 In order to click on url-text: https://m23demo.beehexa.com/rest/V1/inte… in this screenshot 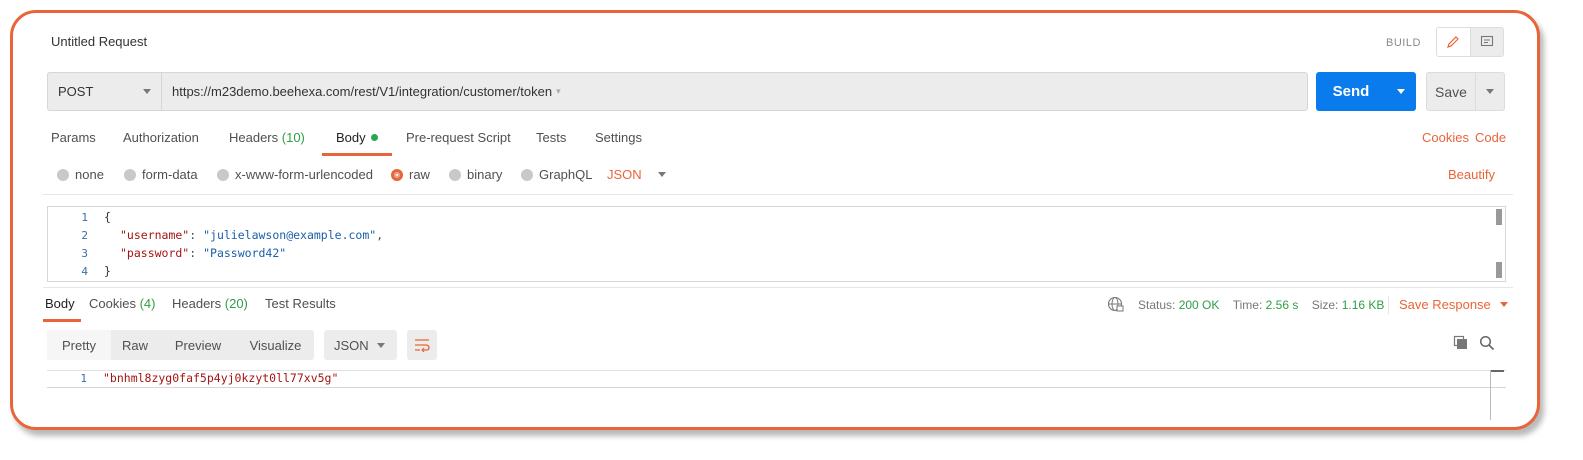, I will do `click(362, 91)`.